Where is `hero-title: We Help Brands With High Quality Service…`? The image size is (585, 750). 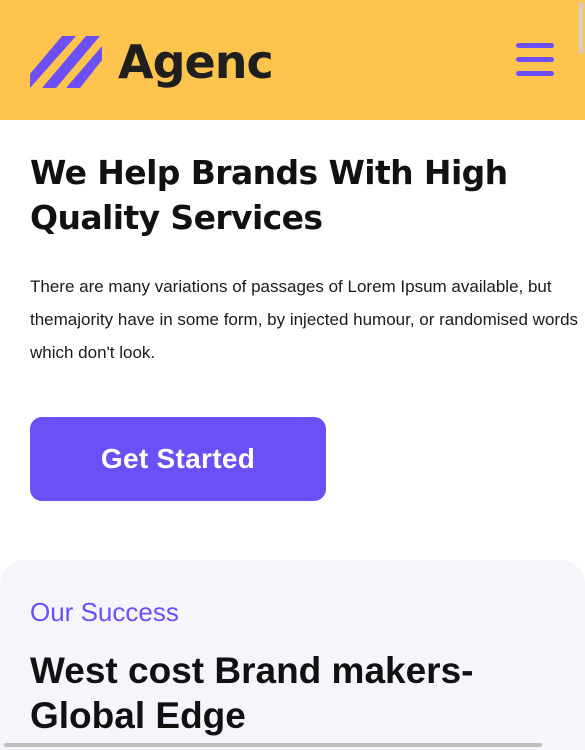 hero-title: We Help Brands With High Quality Service… is located at coordinates (269, 195).